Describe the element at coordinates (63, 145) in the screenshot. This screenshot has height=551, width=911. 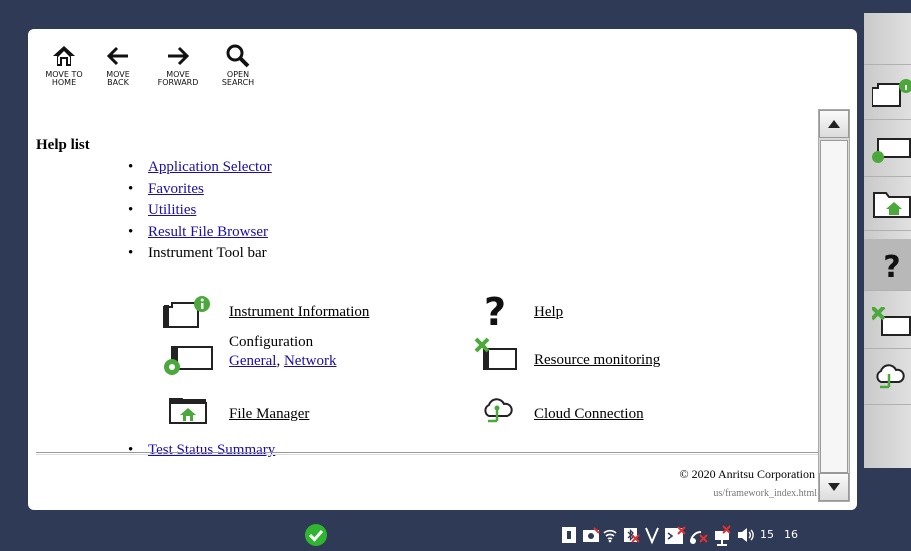
I see `help-list-title: Help list` at that location.